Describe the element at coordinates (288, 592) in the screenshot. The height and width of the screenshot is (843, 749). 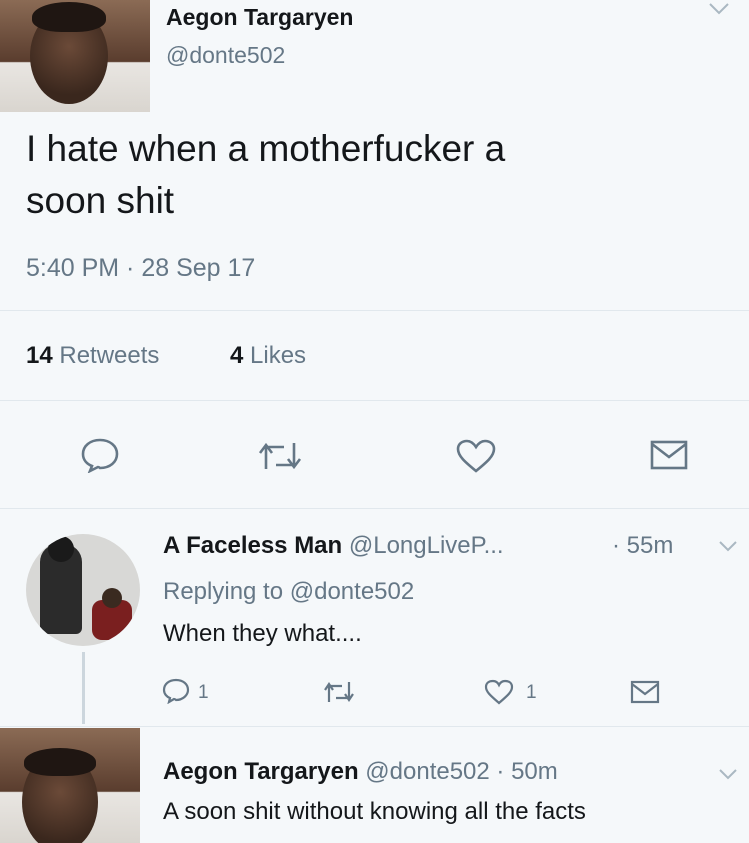
I see `replying-to: Replying to @donte502` at that location.